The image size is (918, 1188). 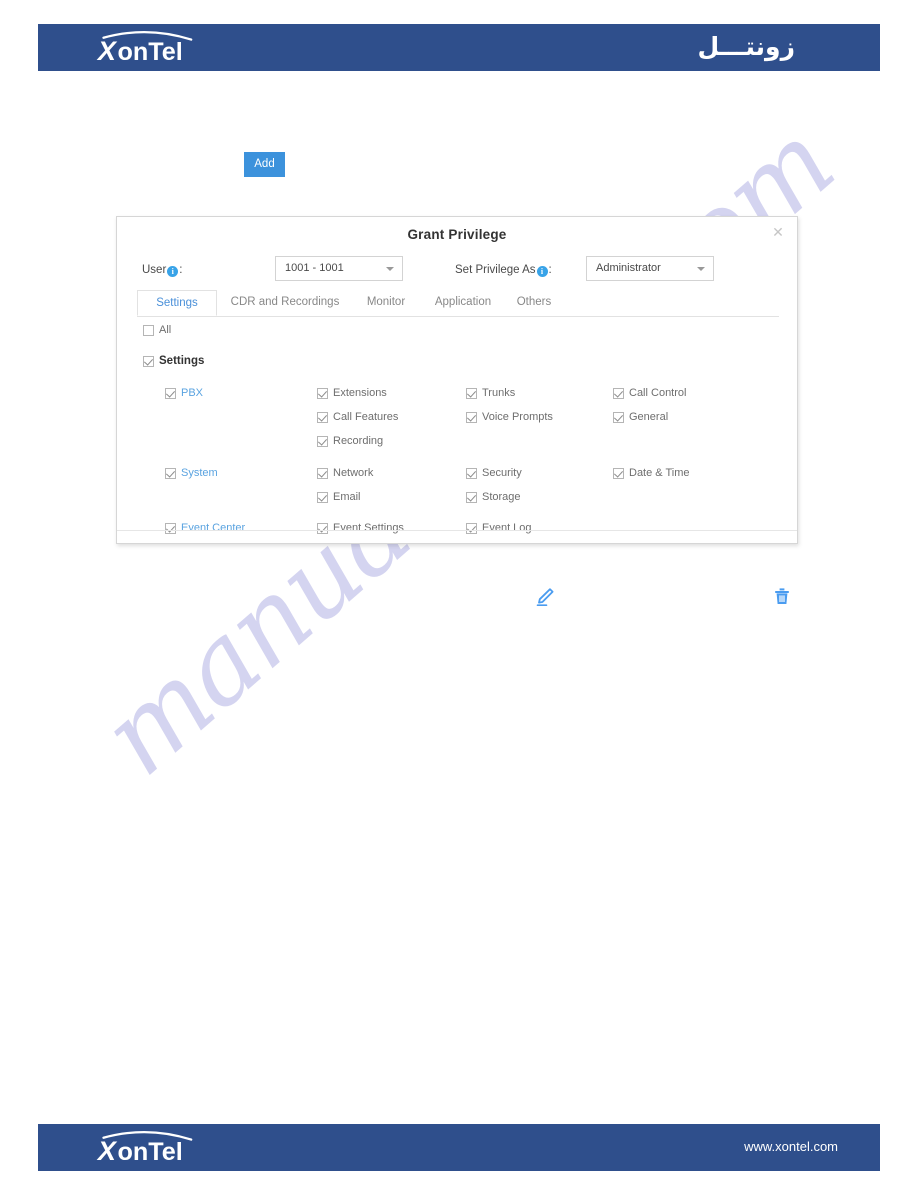 What do you see at coordinates (285, 303) in the screenshot?
I see `tab-cdr-and-recordings: CDR and Recordings` at bounding box center [285, 303].